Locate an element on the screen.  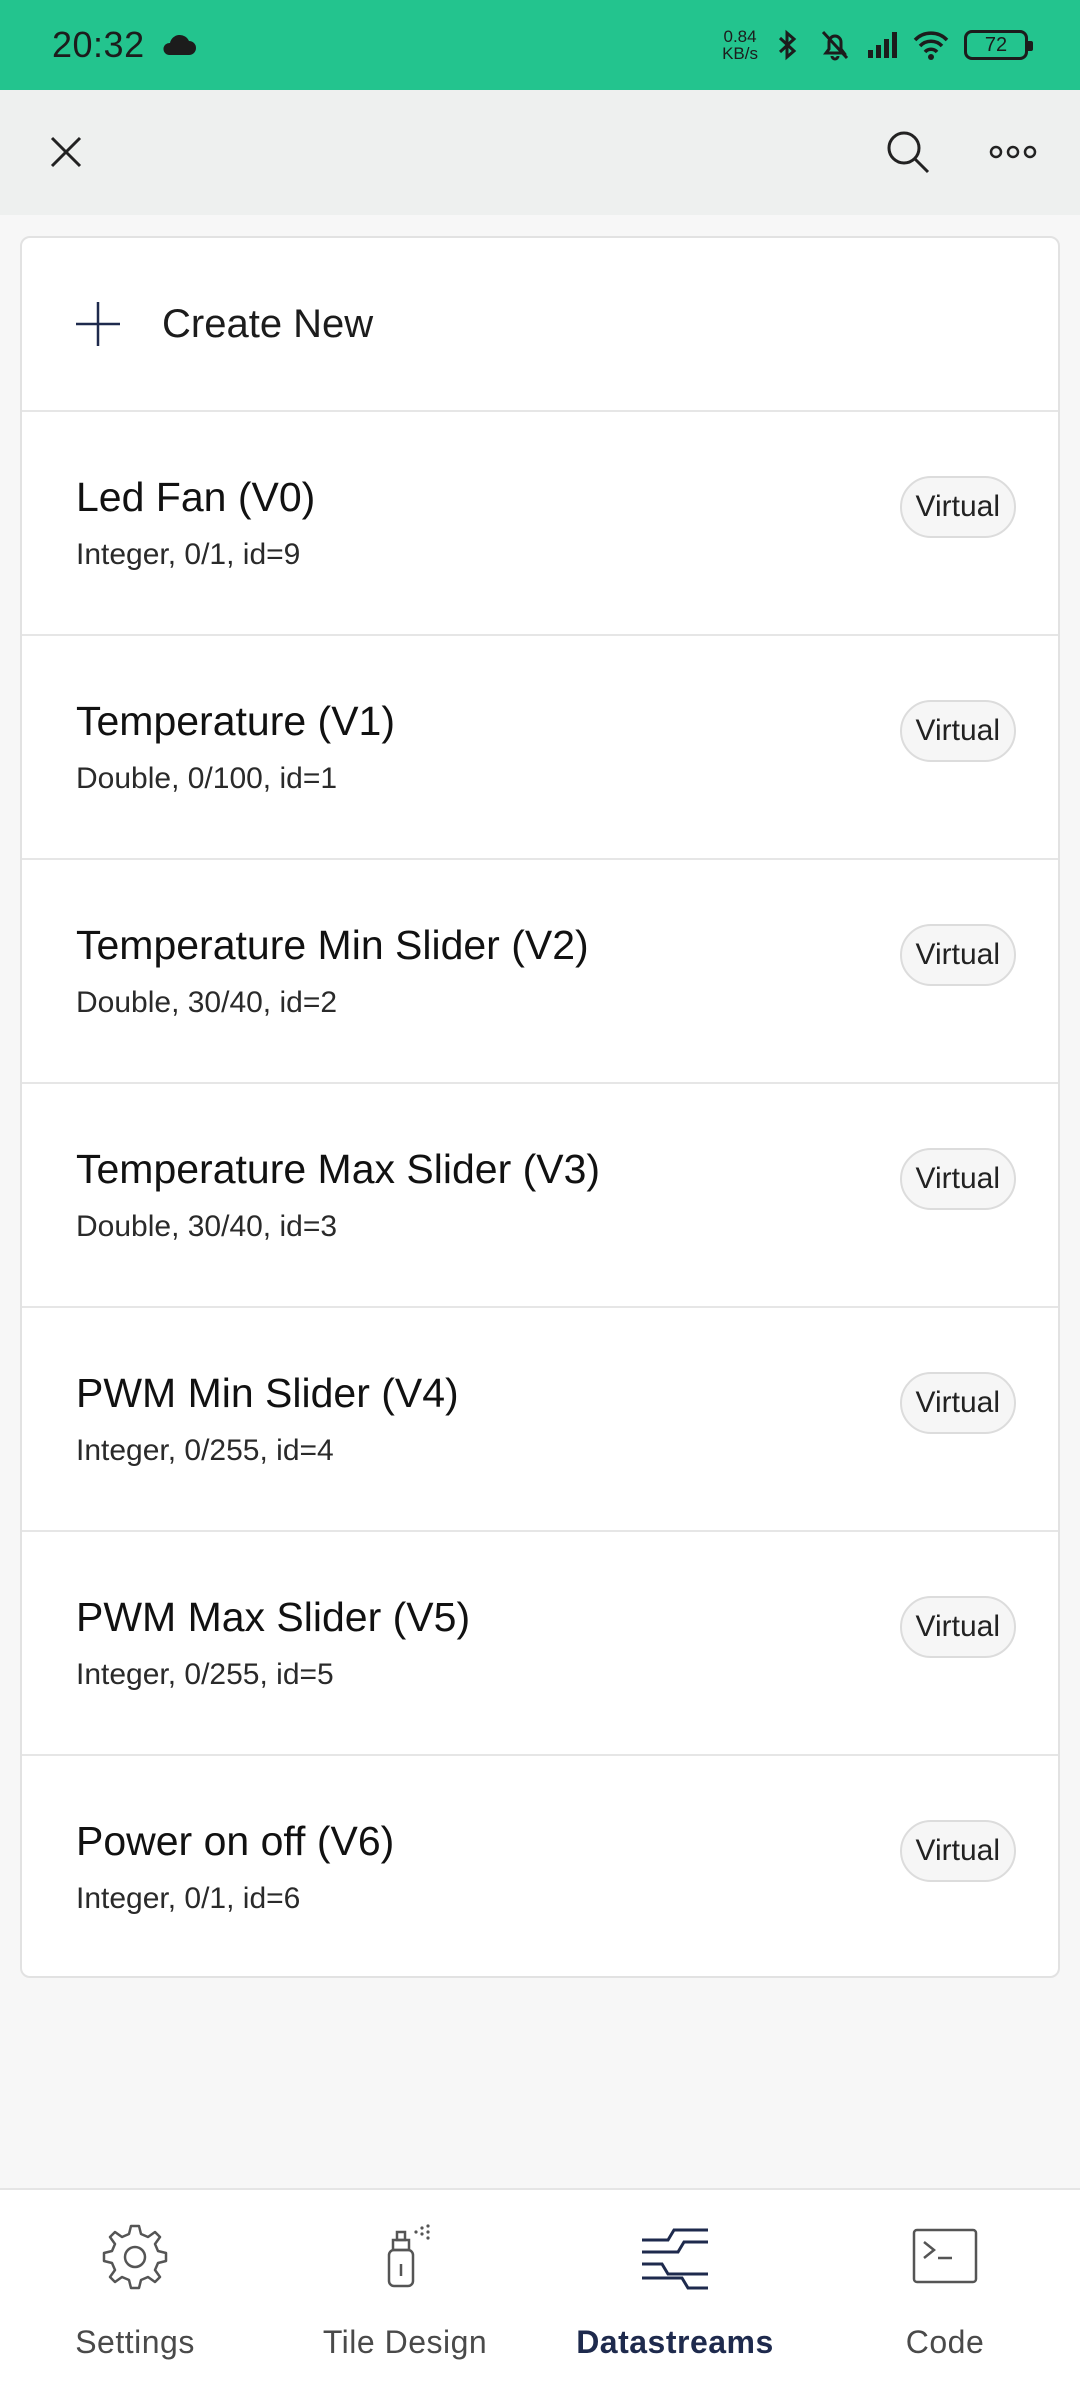
datastreams-icon is located at coordinates (675, 2259).